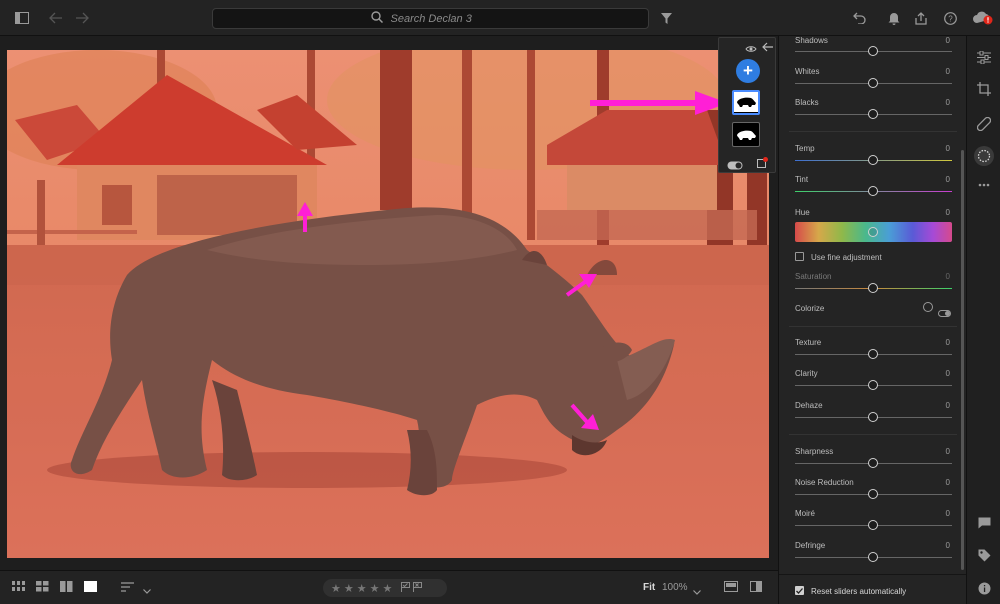 This screenshot has height=604, width=1000. What do you see at coordinates (90, 588) in the screenshot?
I see `single-view-icon` at bounding box center [90, 588].